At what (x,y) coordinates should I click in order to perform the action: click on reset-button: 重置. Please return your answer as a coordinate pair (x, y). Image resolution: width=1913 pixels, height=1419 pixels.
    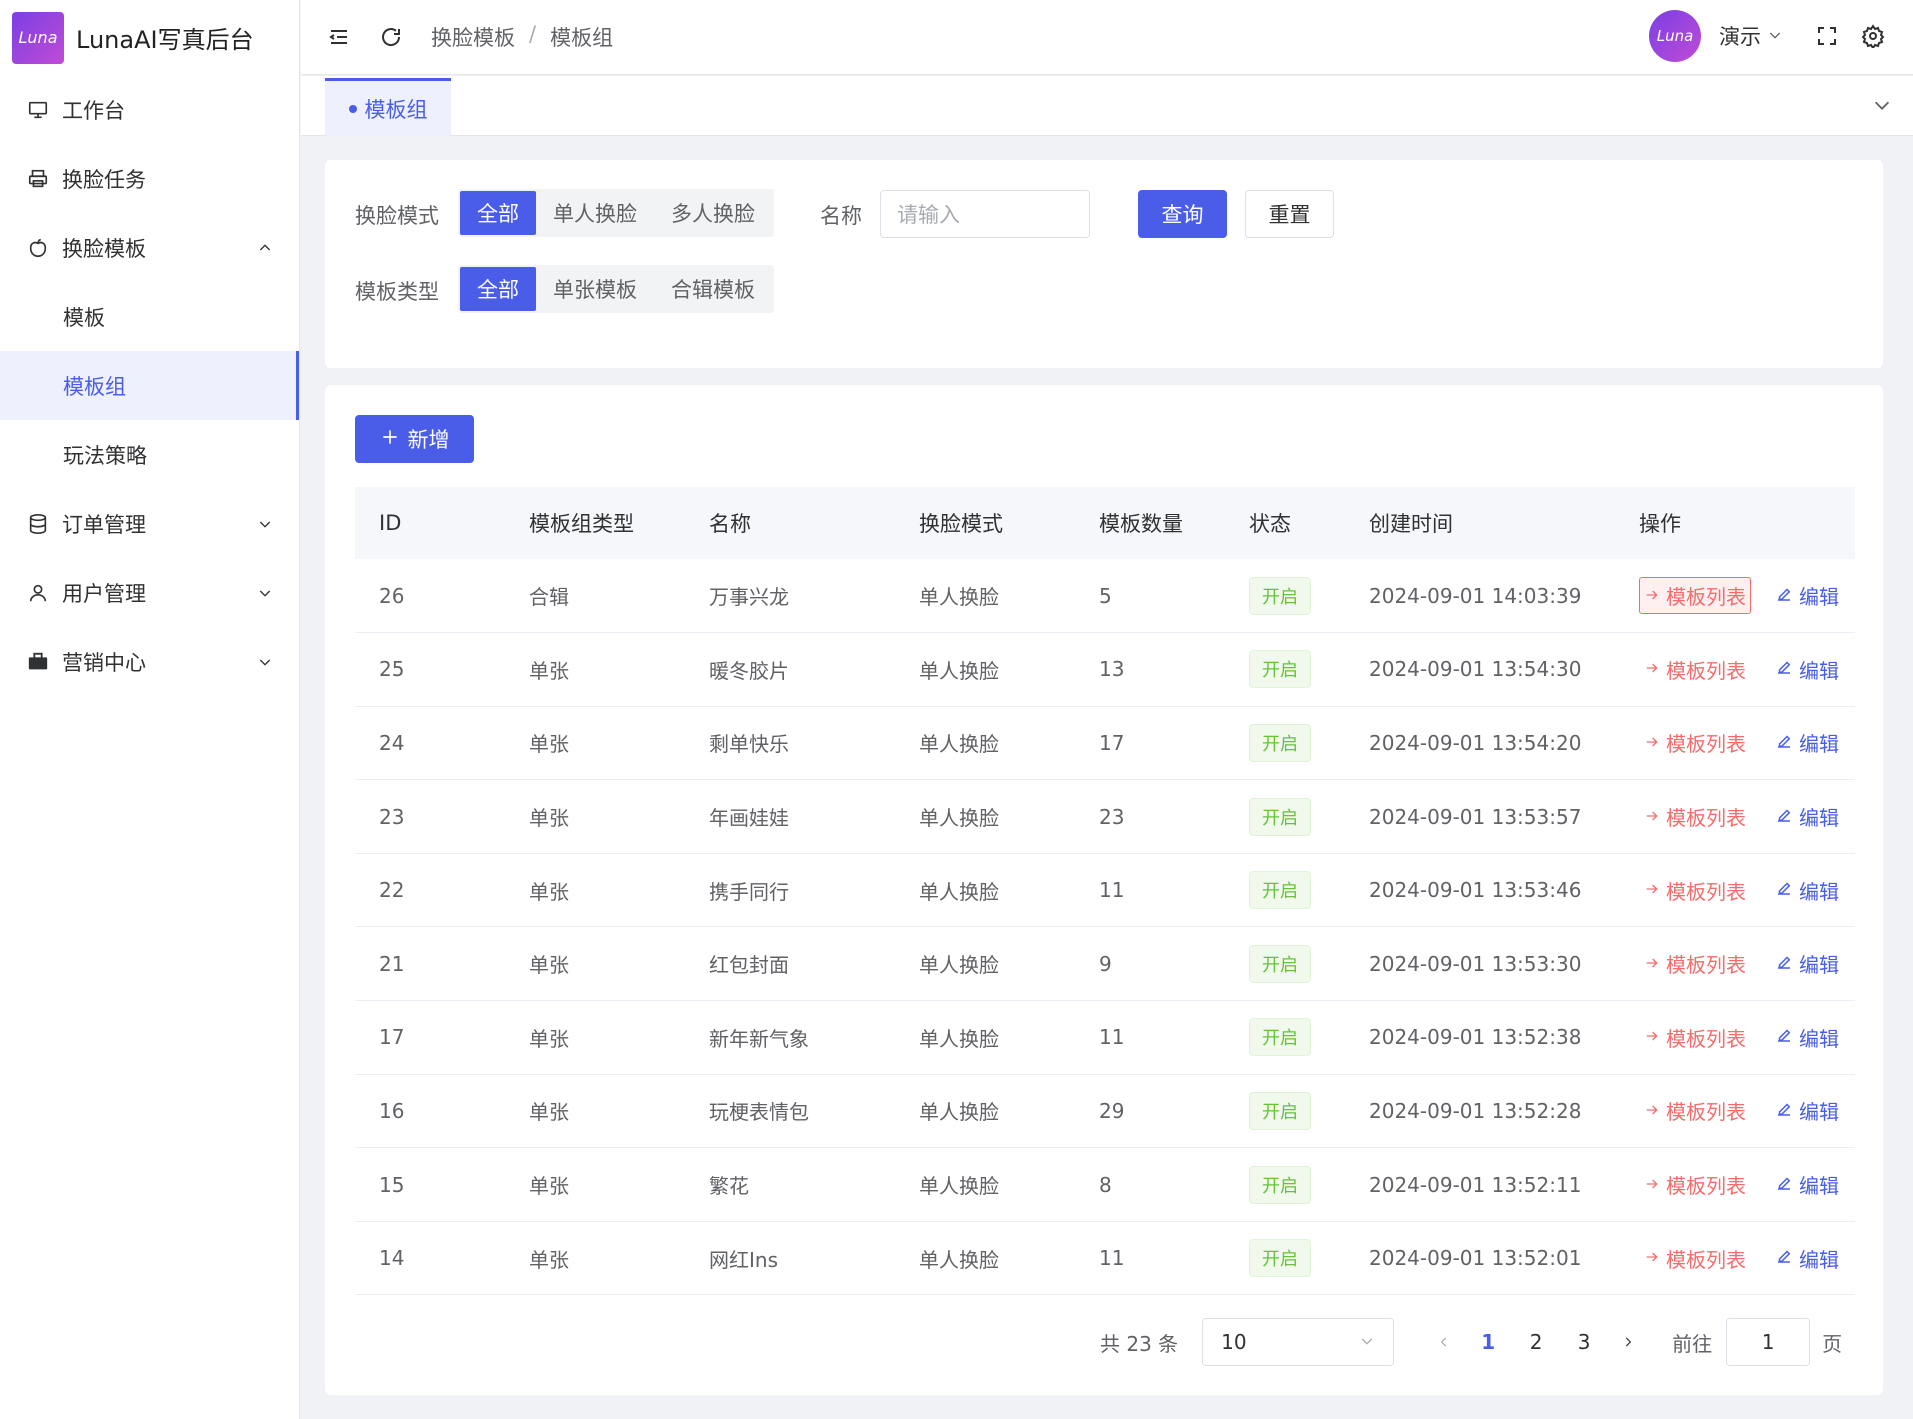
    Looking at the image, I should click on (1289, 214).